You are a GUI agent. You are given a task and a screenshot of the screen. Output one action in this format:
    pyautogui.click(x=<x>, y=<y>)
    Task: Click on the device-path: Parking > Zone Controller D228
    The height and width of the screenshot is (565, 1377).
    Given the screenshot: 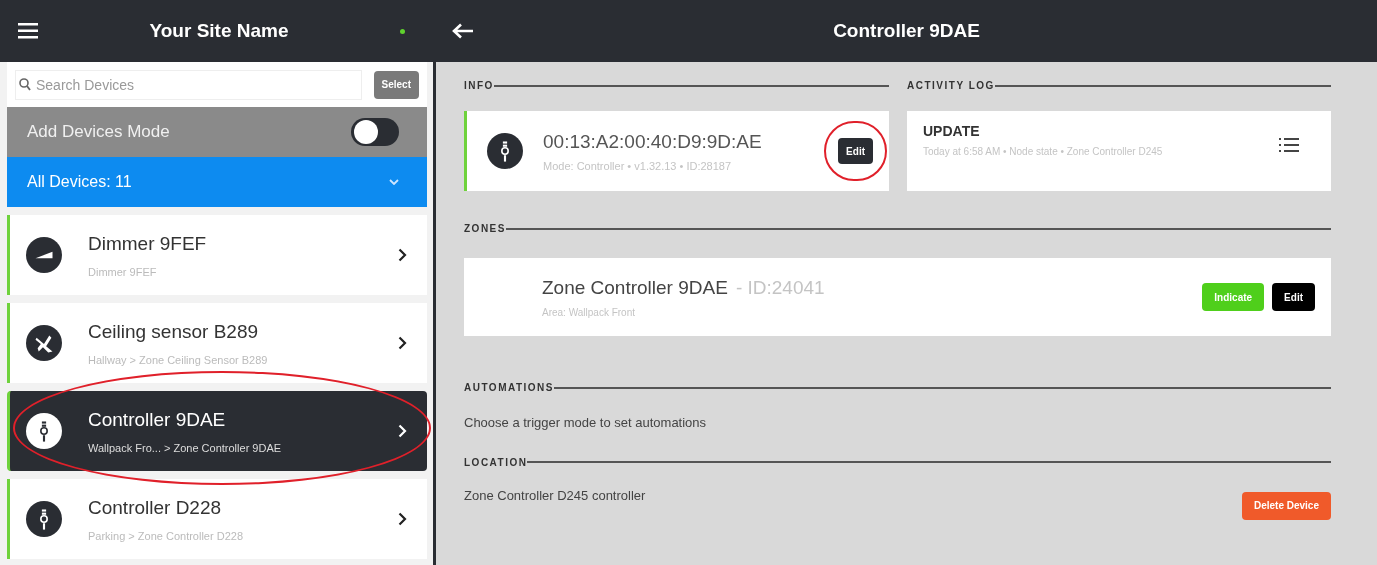 What is the action you would take?
    pyautogui.click(x=166, y=536)
    